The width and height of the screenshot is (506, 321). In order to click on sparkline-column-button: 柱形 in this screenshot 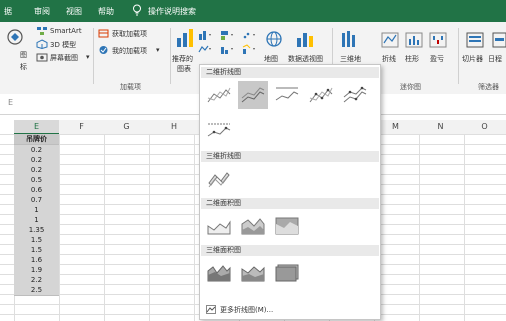, I will do `click(412, 59)`.